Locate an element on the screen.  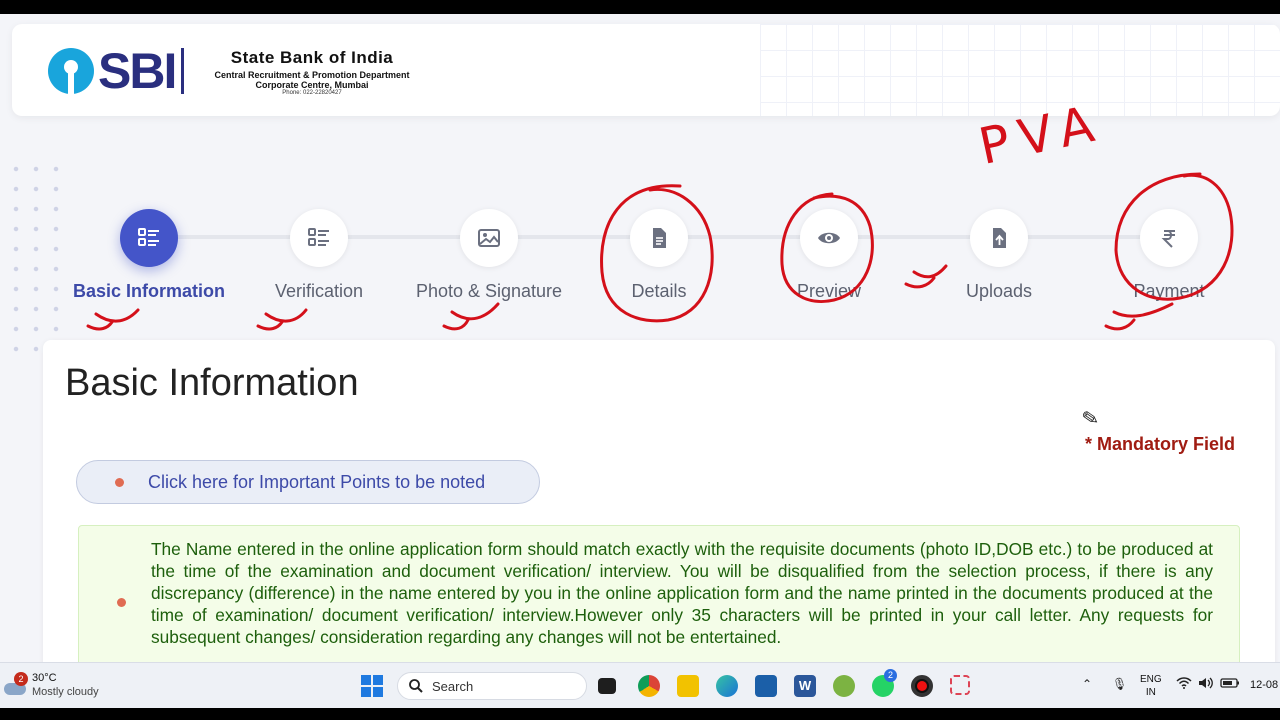
step-payment: Payment is located at coordinates (1169, 255).